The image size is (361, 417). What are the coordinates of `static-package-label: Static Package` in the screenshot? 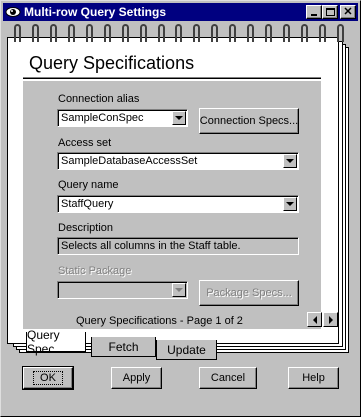 It's located at (95, 271).